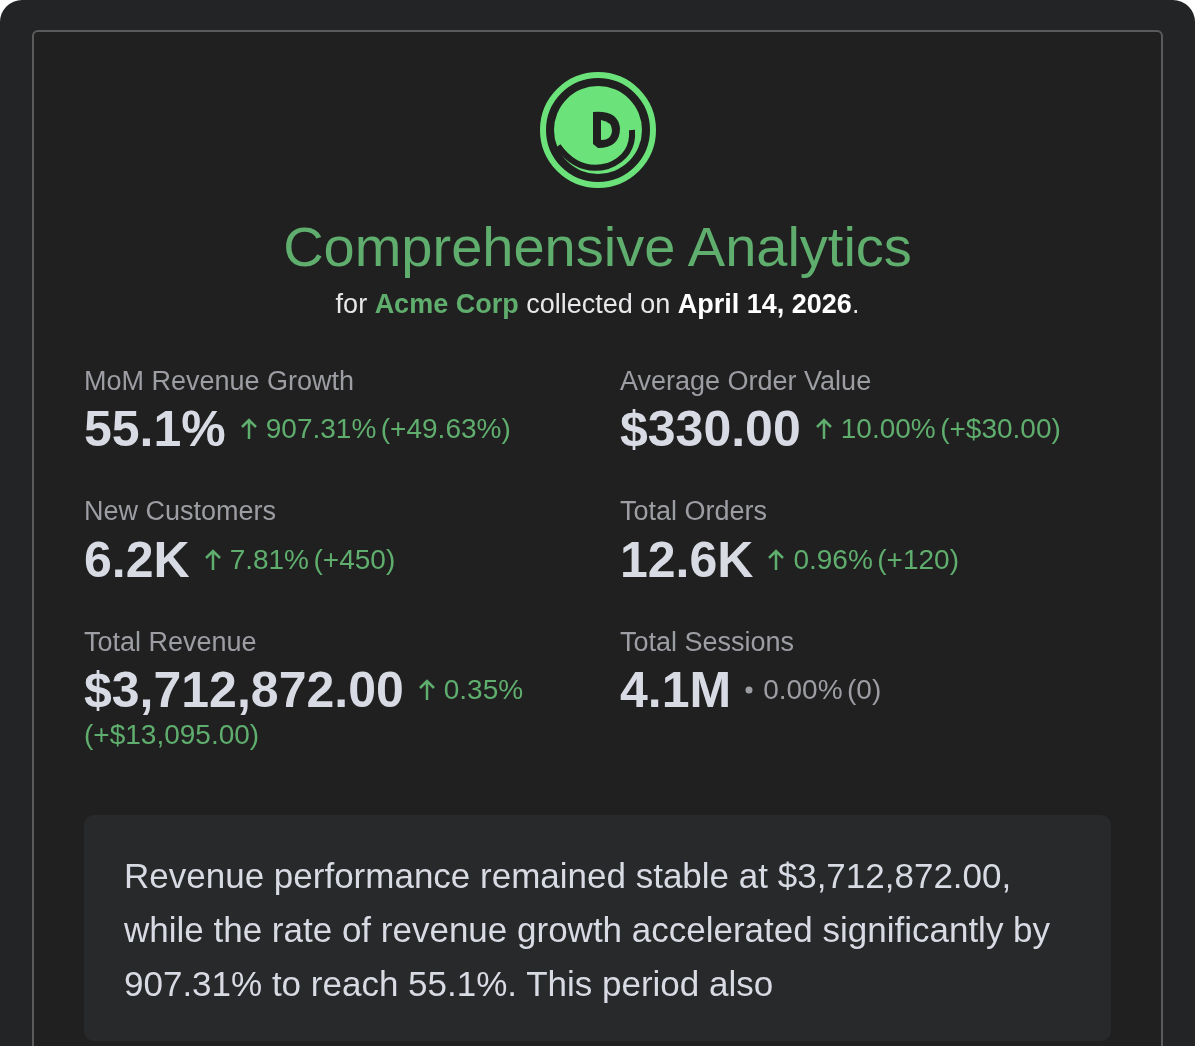 The width and height of the screenshot is (1195, 1046). What do you see at coordinates (710, 429) in the screenshot?
I see `metric-value: $330.00` at bounding box center [710, 429].